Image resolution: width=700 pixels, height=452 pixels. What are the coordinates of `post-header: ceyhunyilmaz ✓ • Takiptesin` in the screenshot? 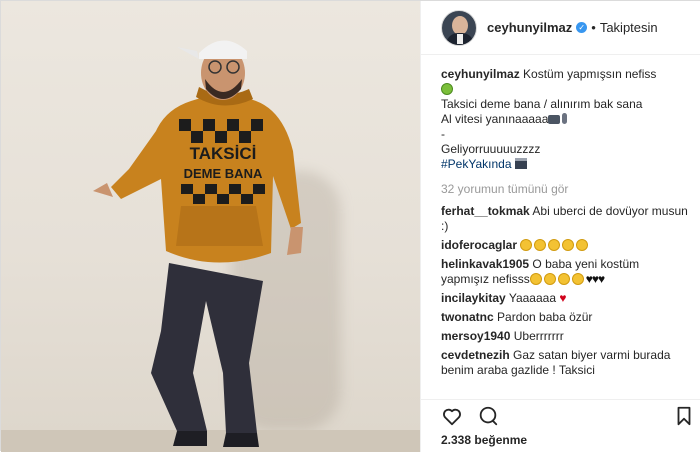 It's located at (560, 28).